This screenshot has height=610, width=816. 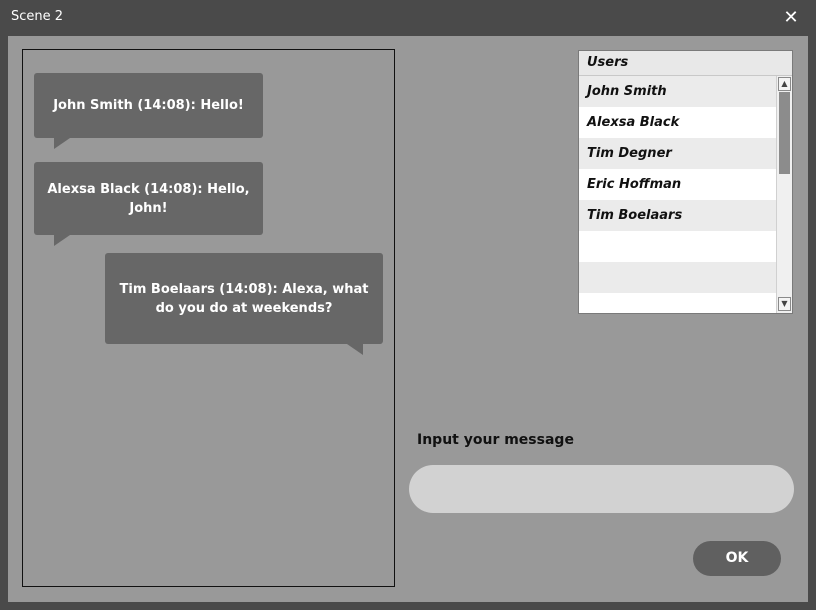 I want to click on scroll-thumb, so click(x=784, y=133).